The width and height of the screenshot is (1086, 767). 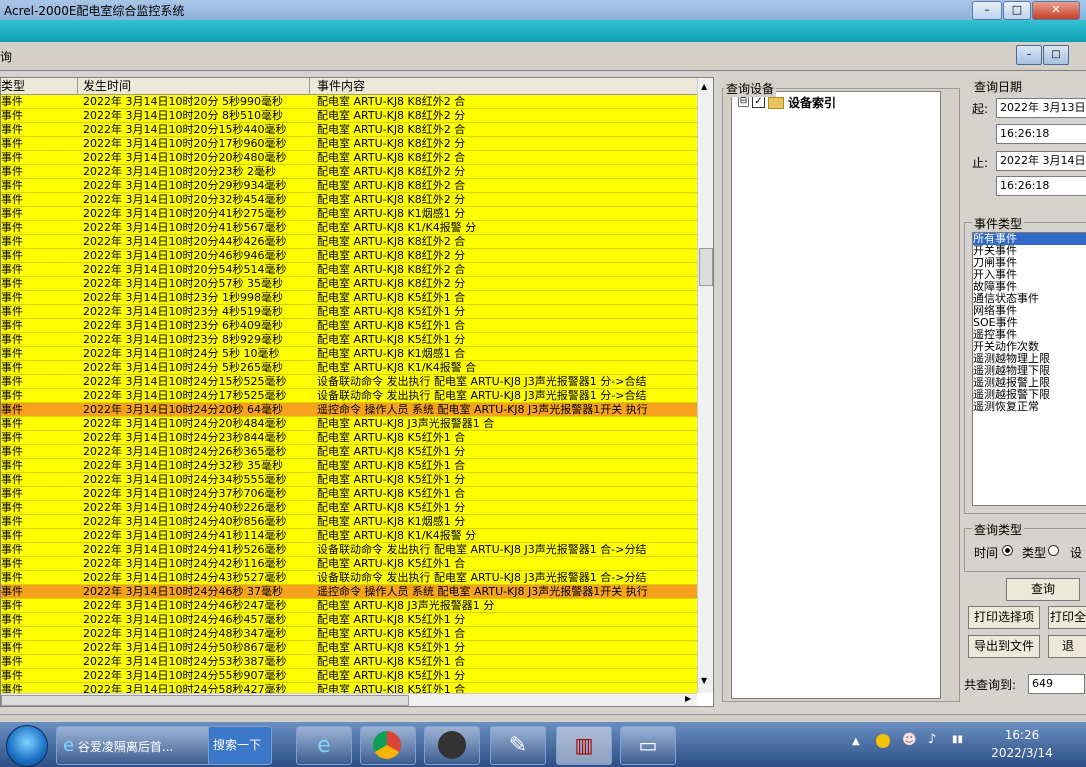 I want to click on column-header-type: 类型, so click(x=13, y=86).